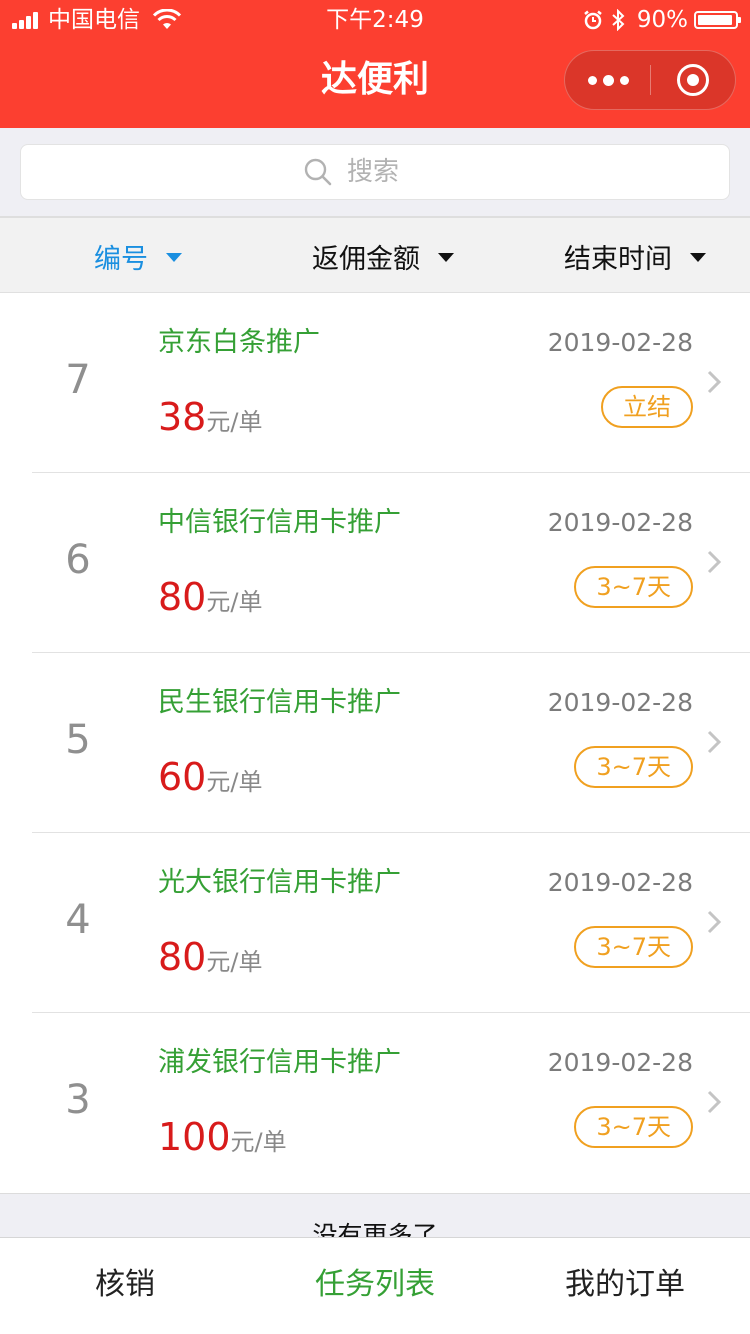 This screenshot has height=1334, width=750. What do you see at coordinates (397, 172) in the screenshot?
I see `search-input` at bounding box center [397, 172].